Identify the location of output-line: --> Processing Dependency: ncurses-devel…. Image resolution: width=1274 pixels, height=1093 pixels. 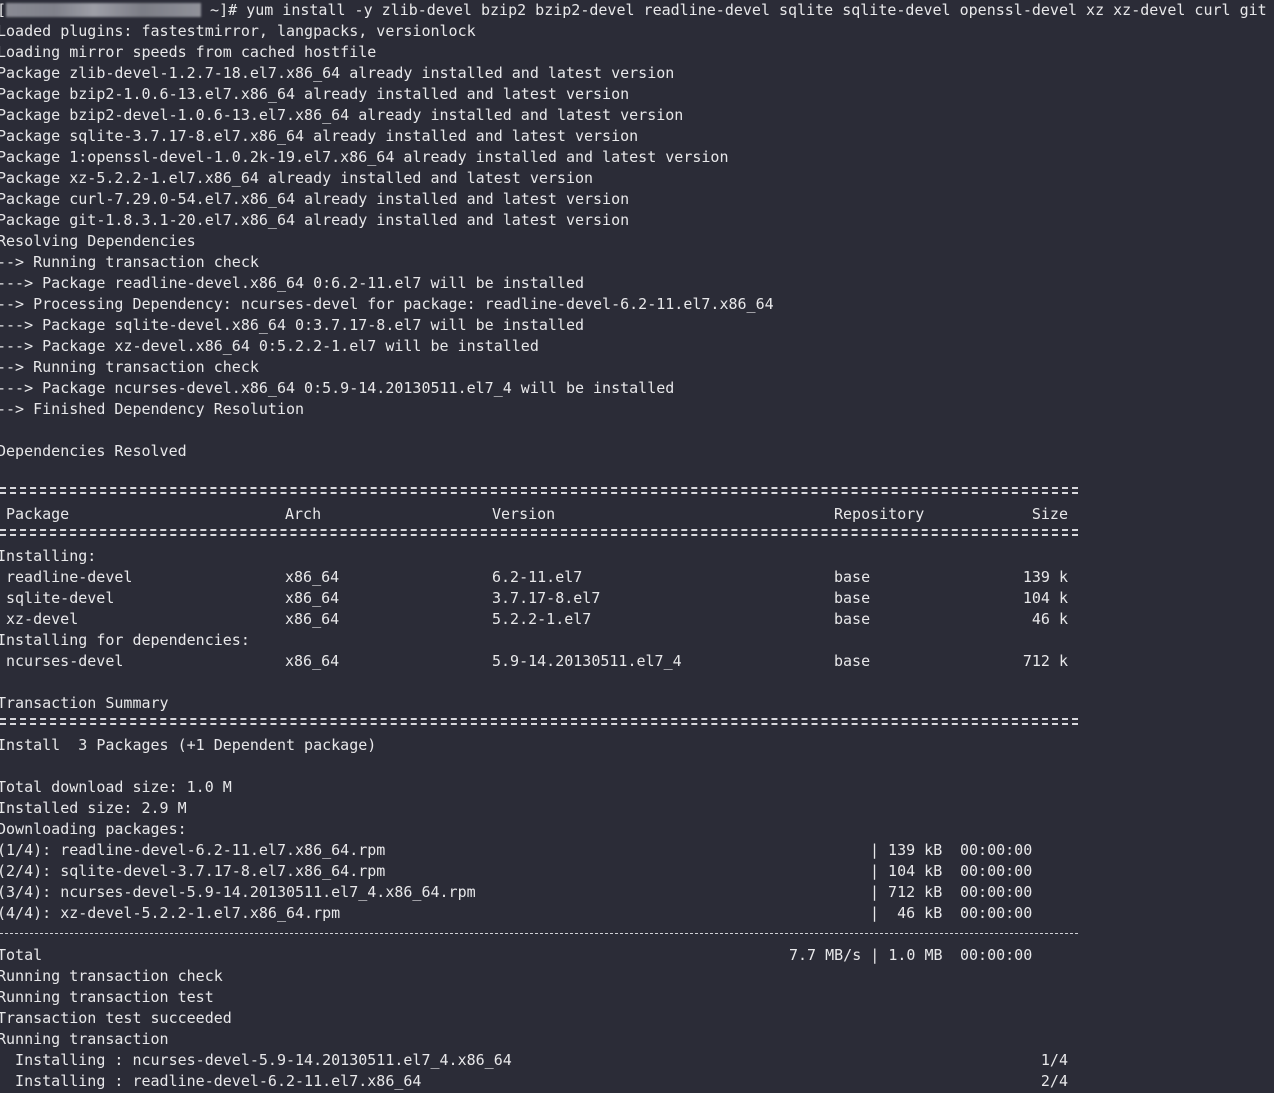
(387, 304).